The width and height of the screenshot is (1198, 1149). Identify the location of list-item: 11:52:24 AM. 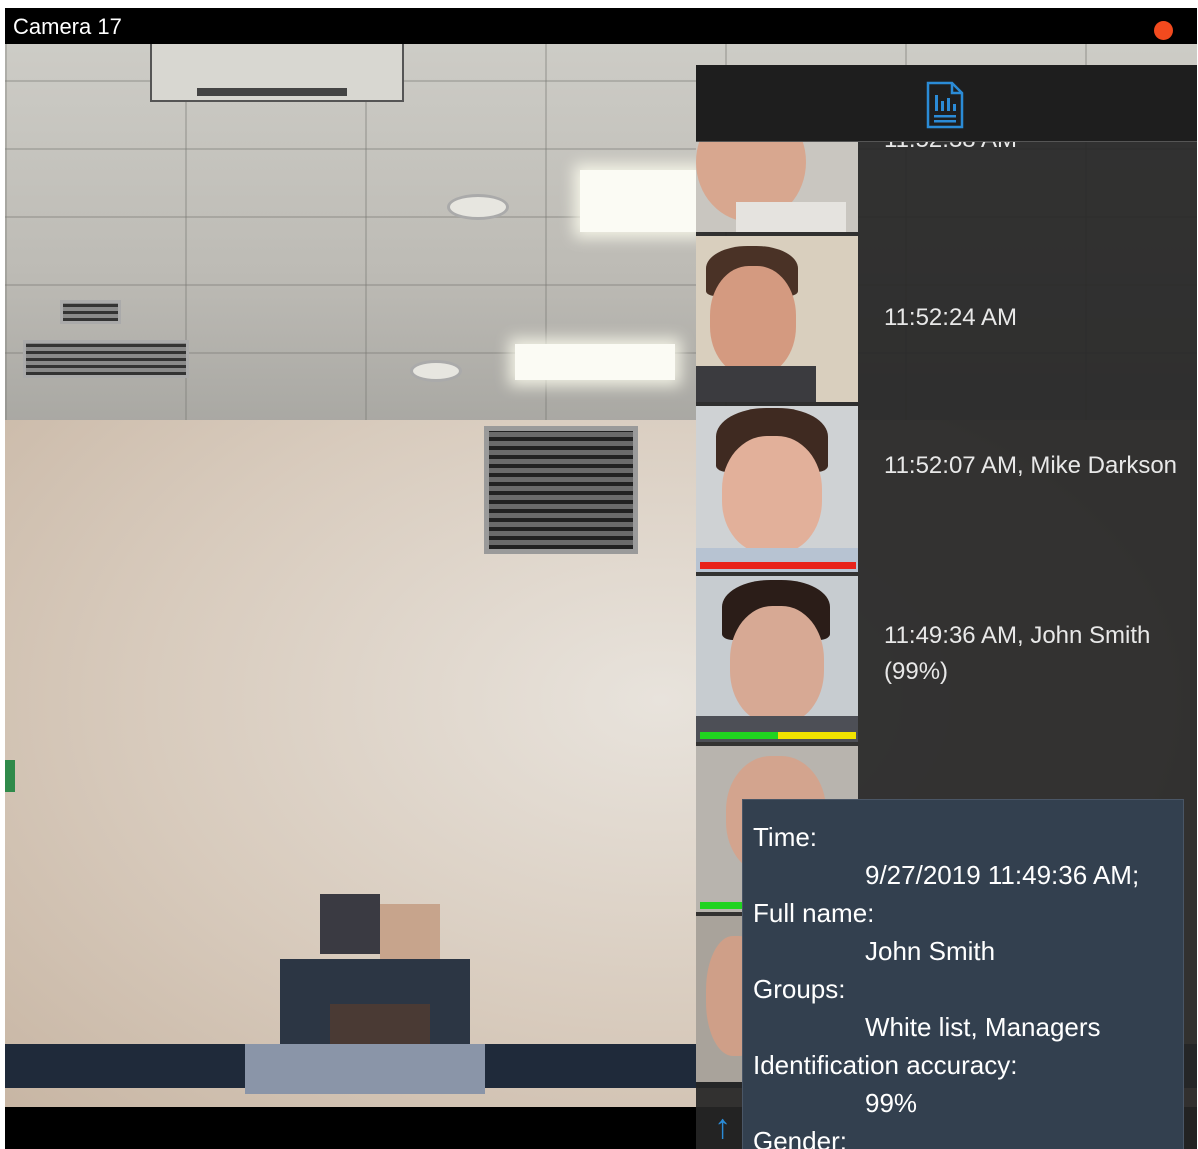
(946, 321).